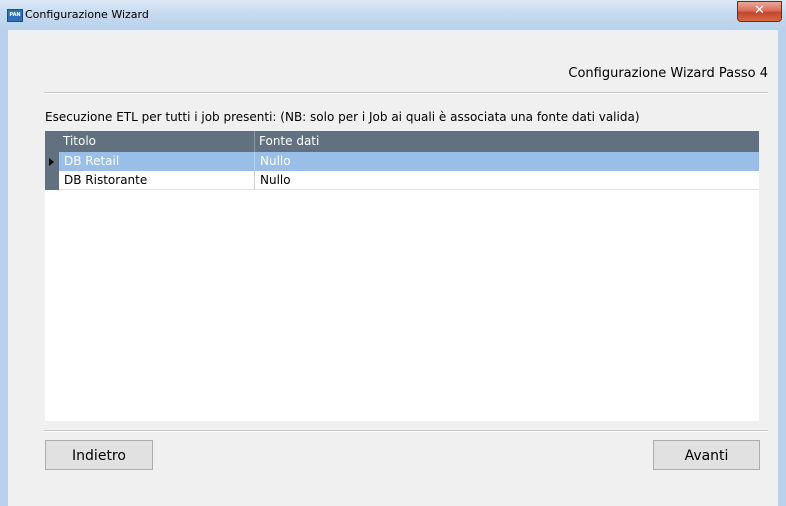 This screenshot has width=786, height=506. I want to click on table-row: DB Retail Nullo, so click(409, 161).